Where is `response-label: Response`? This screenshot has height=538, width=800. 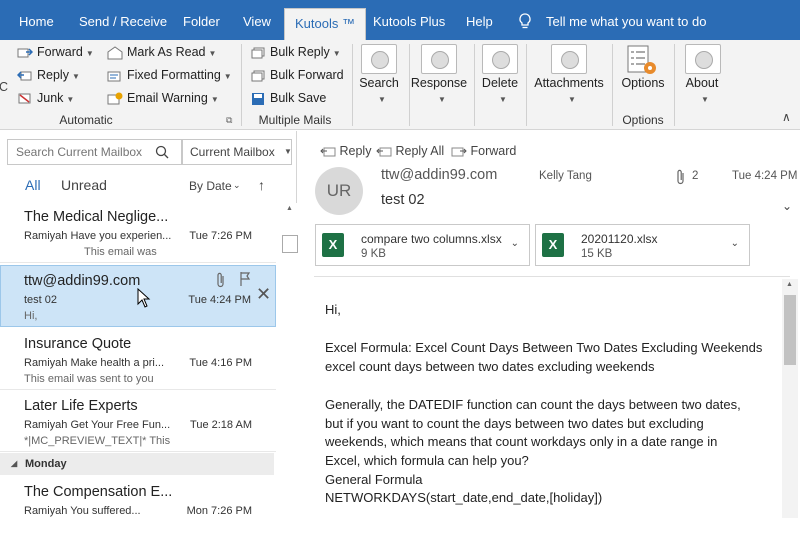
response-label: Response is located at coordinates (439, 83).